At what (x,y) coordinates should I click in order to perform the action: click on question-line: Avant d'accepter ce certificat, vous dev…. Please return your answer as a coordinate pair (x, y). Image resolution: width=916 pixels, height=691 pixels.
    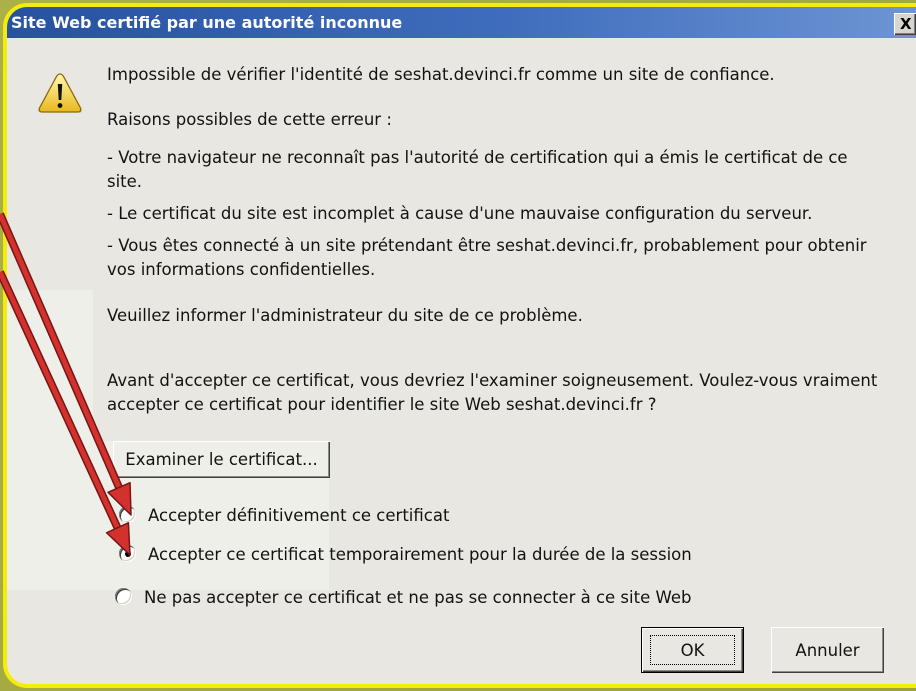
    Looking at the image, I should click on (492, 380).